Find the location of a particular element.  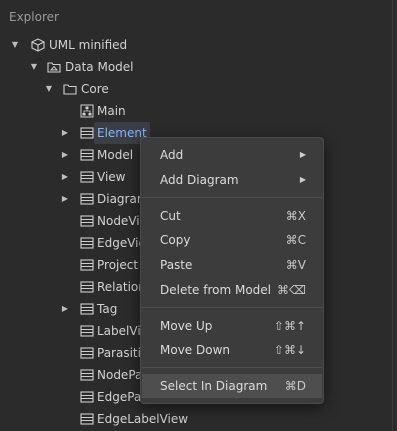

menu-item-delete-from-model: Delete from Model ⌘⌫ is located at coordinates (232, 290).